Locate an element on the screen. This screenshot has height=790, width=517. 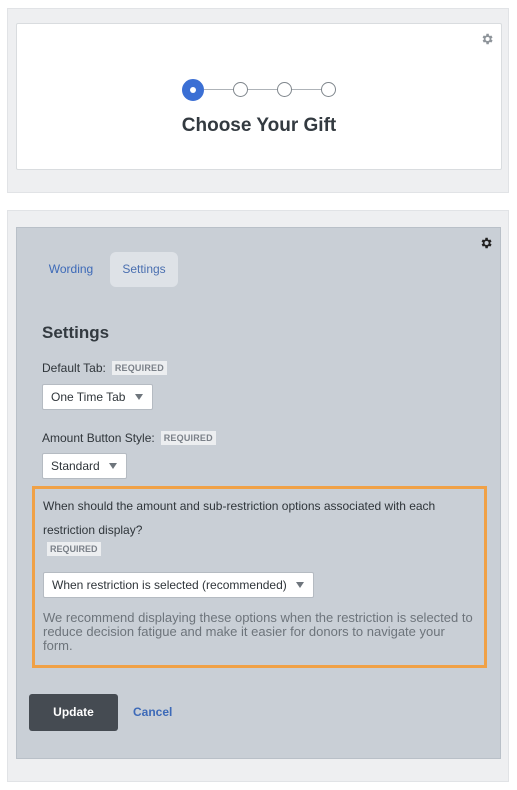
section-title: Settings is located at coordinates (76, 332).